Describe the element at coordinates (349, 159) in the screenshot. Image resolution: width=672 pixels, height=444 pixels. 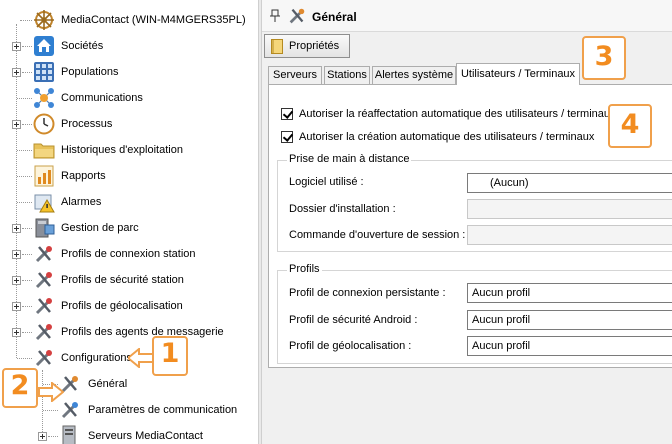
I see `remote-control-title: Prise de main à distance` at that location.